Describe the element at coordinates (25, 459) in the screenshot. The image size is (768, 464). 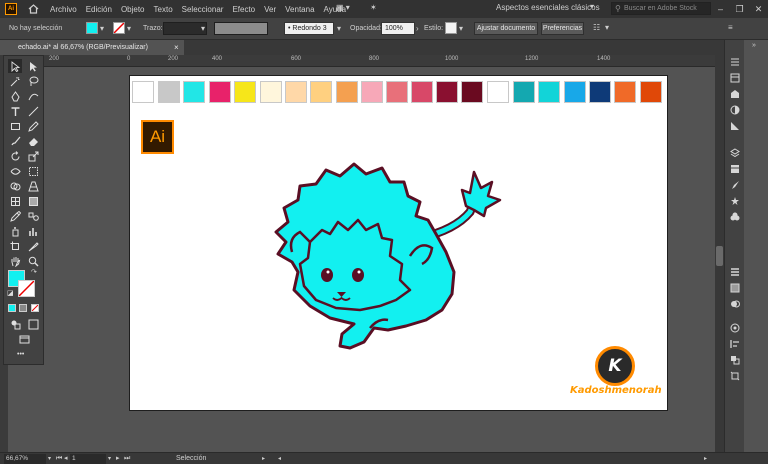
I see `zoom-field: 66,67%` at that location.